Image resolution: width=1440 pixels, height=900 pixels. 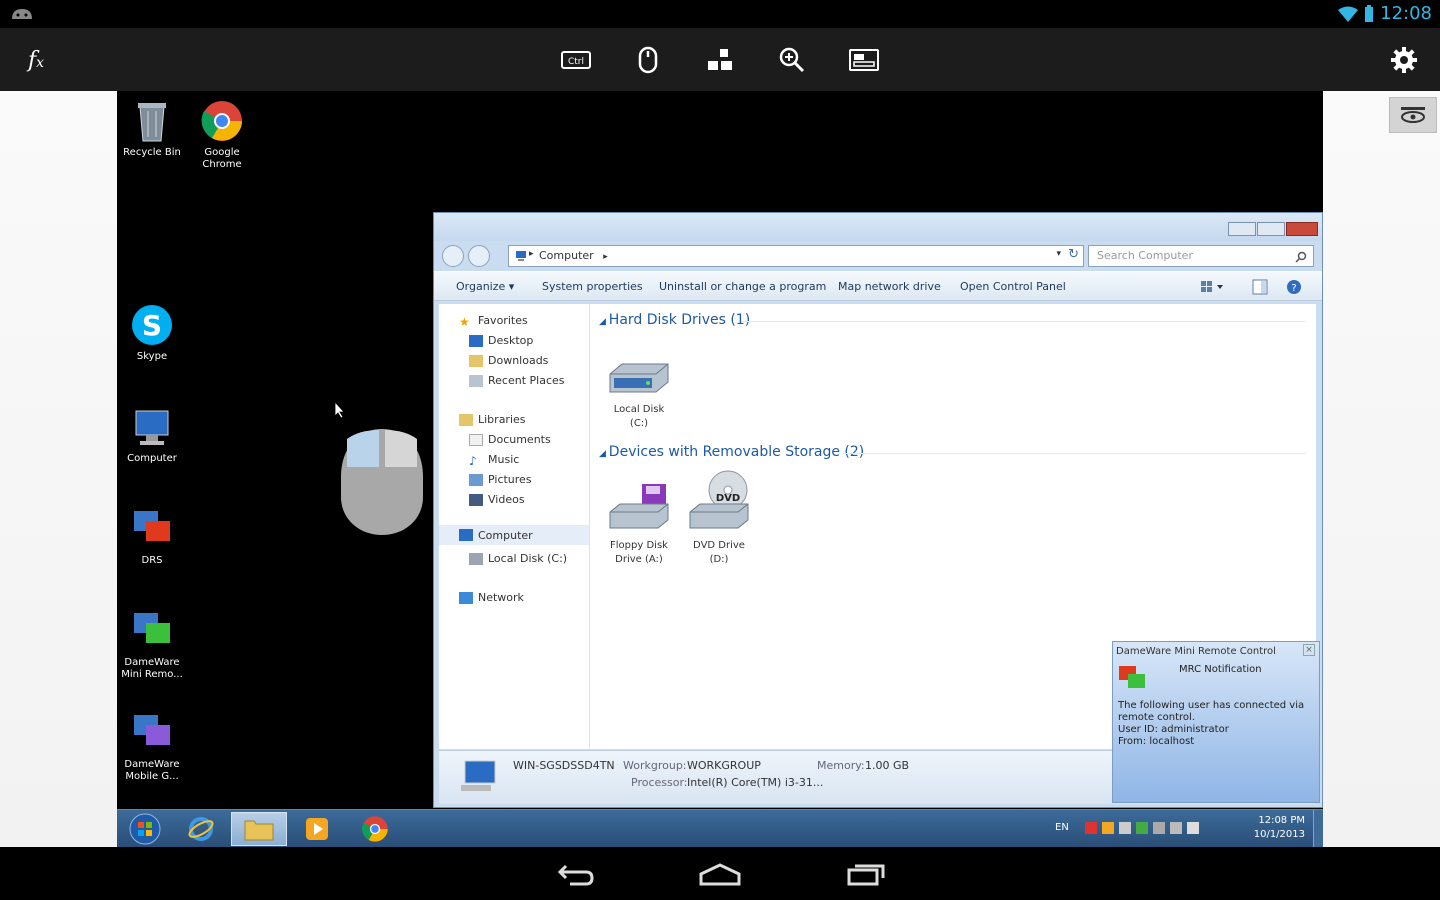 I want to click on skype-icon: S, so click(x=152, y=325).